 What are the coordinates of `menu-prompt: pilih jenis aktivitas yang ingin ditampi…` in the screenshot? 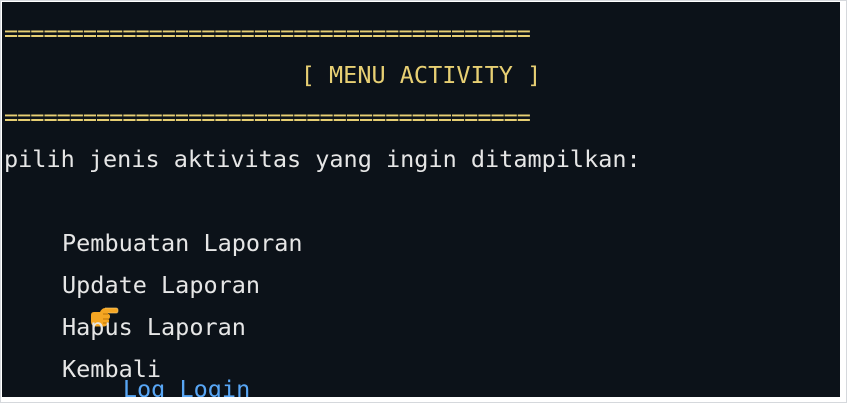 It's located at (322, 159).